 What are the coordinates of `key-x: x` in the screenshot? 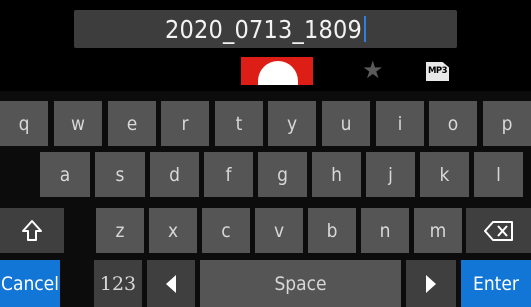 It's located at (173, 230).